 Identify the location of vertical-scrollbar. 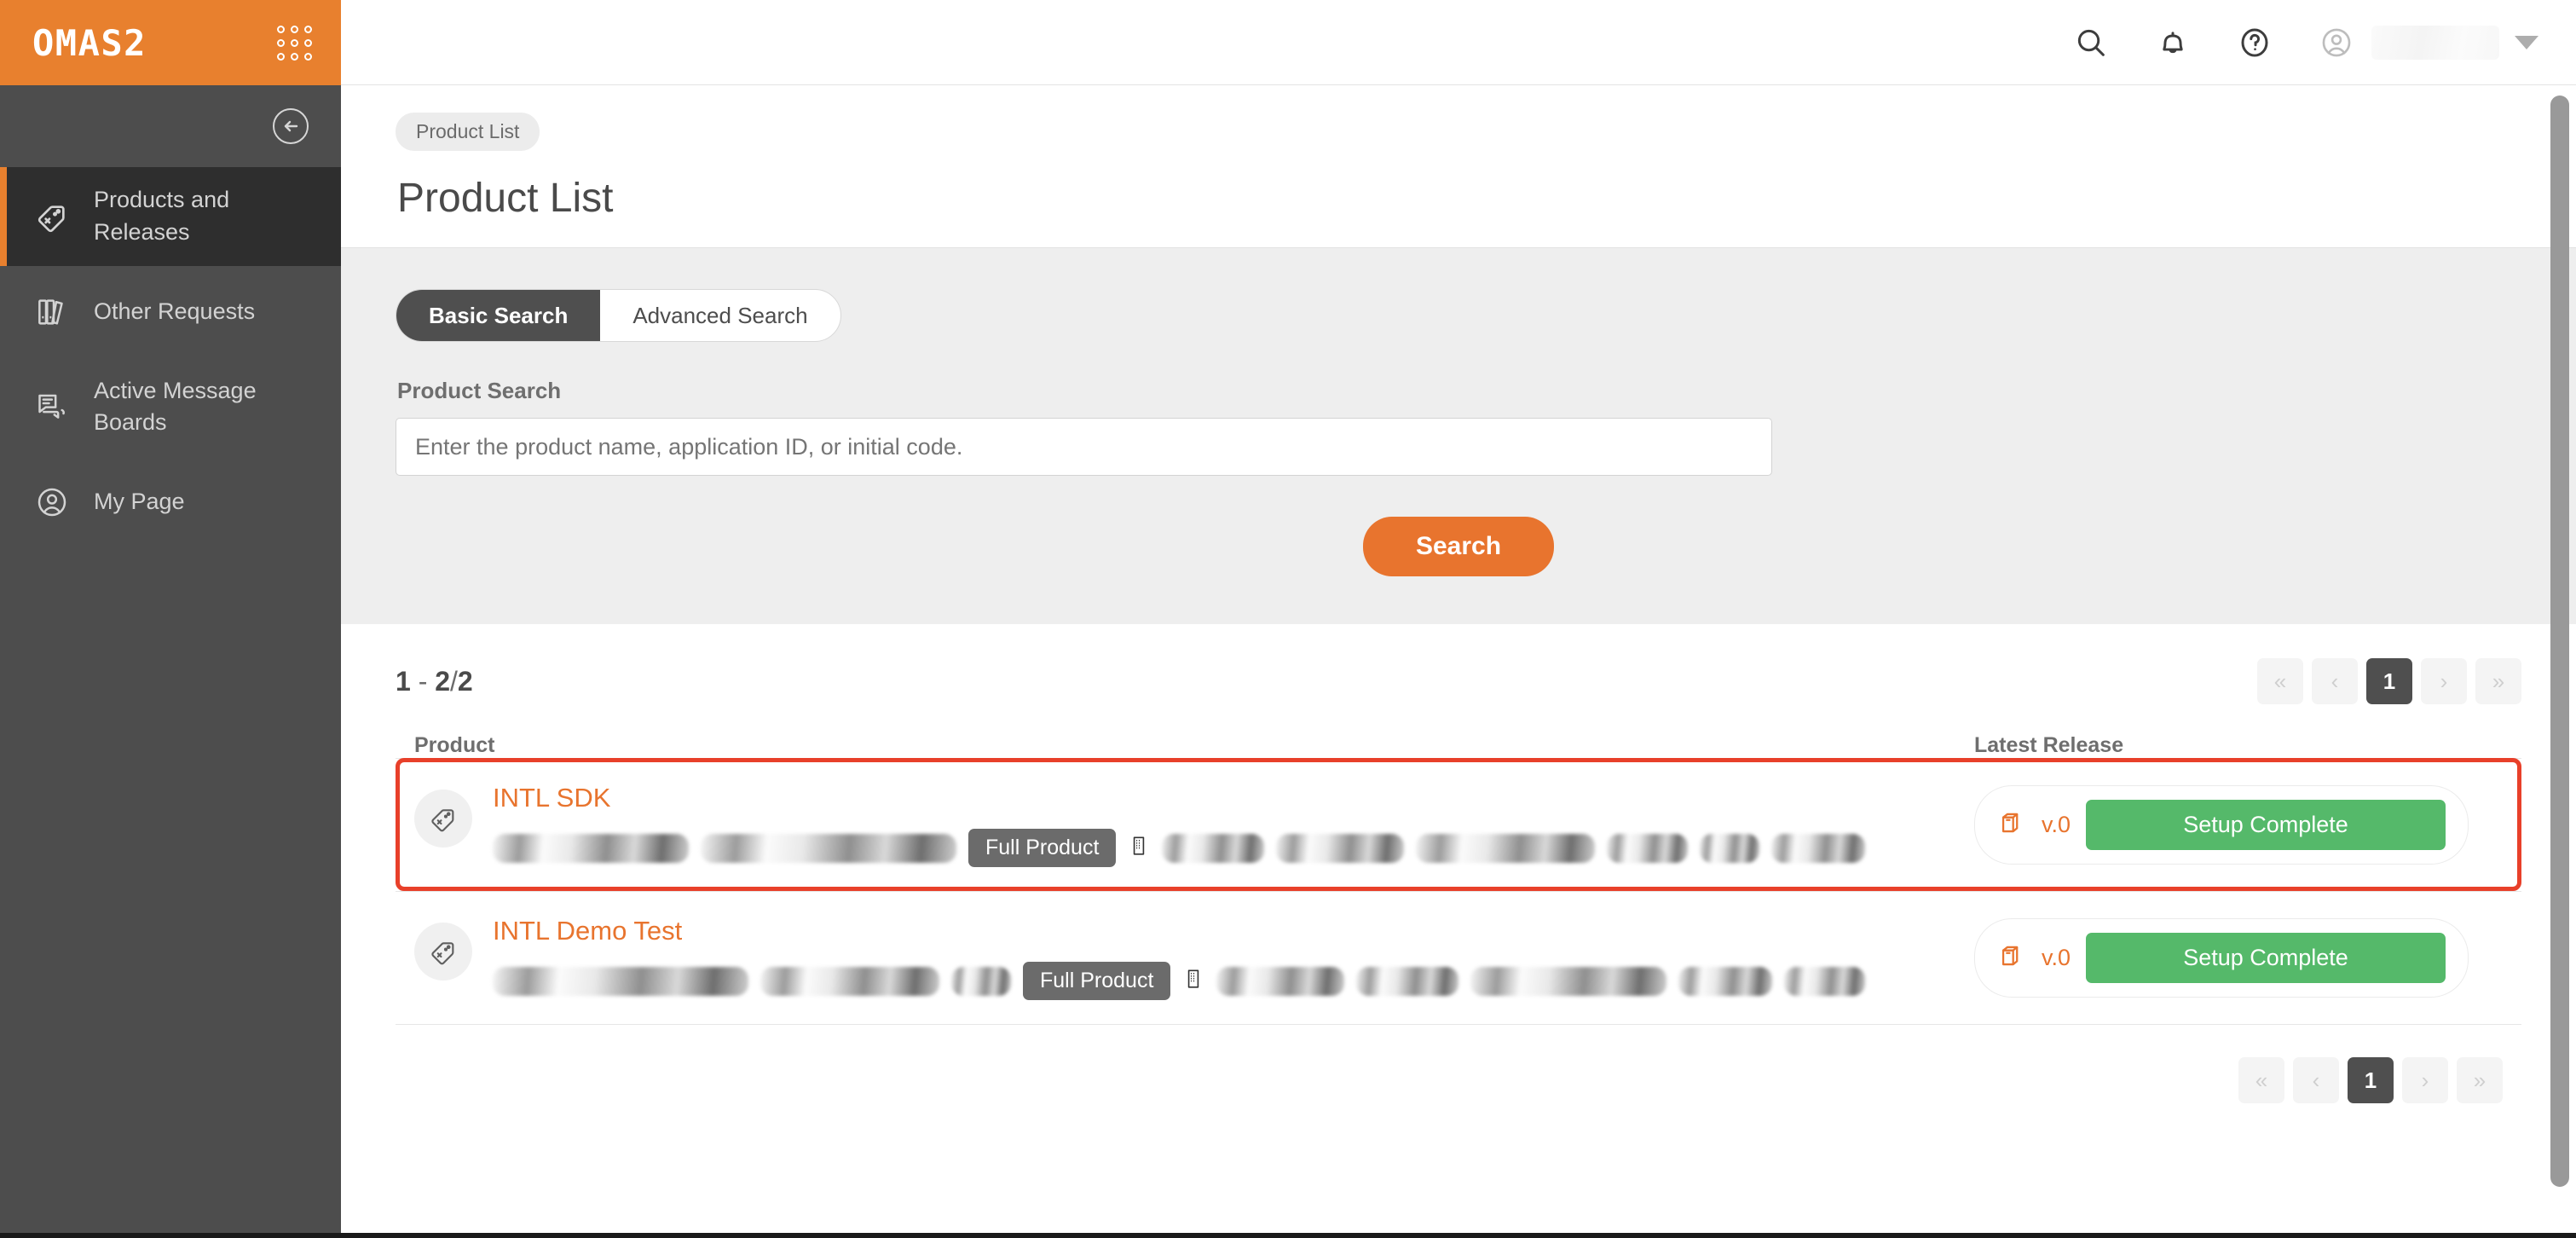
(2559, 641).